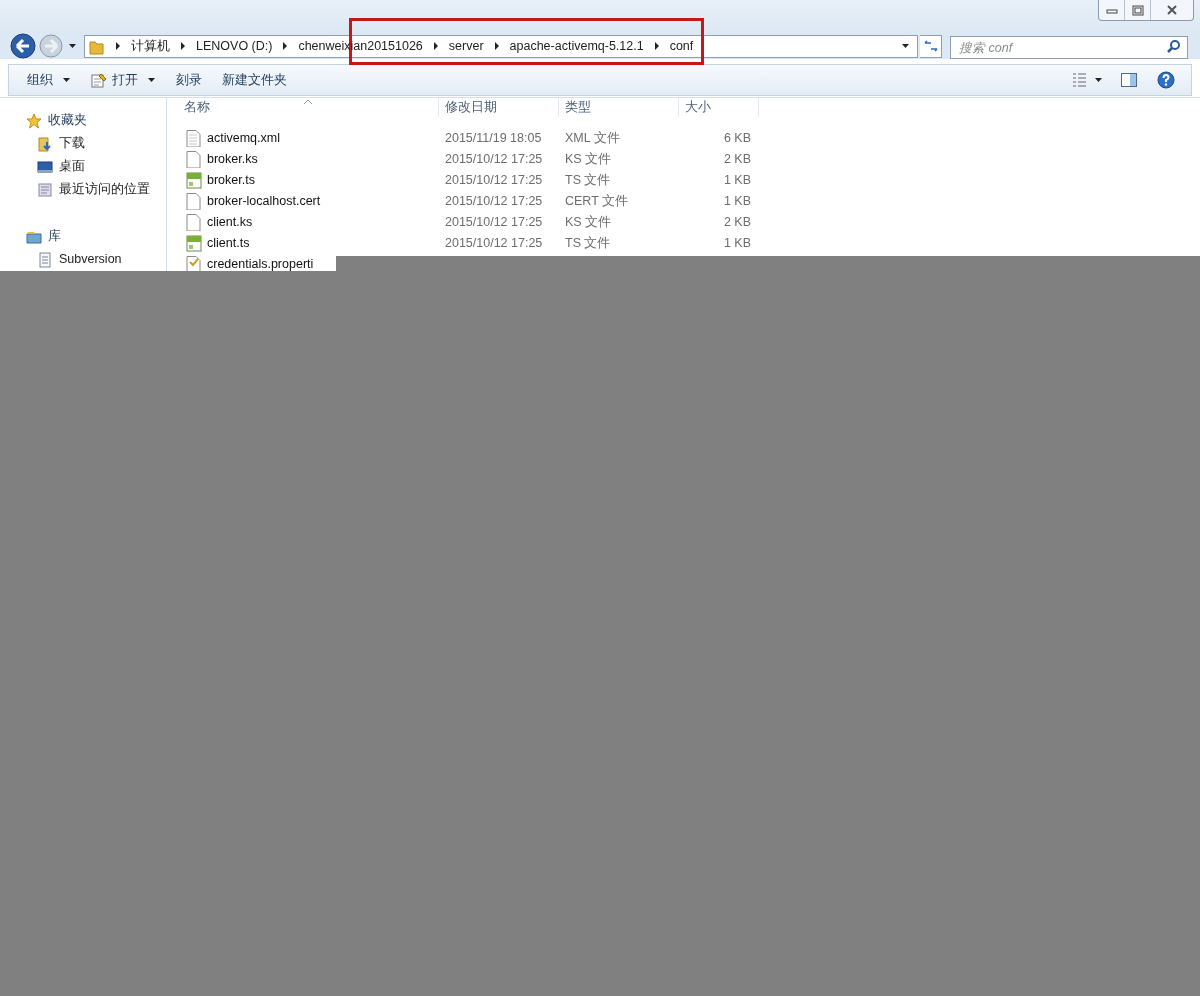  What do you see at coordinates (96, 143) in the screenshot?
I see `sidebar-item: 下载` at bounding box center [96, 143].